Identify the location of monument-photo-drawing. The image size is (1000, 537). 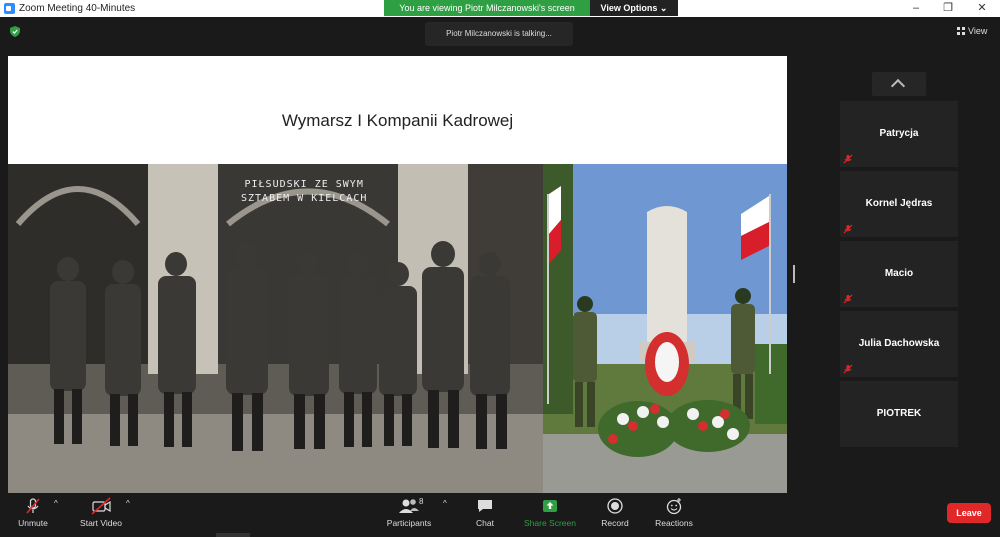
(665, 328).